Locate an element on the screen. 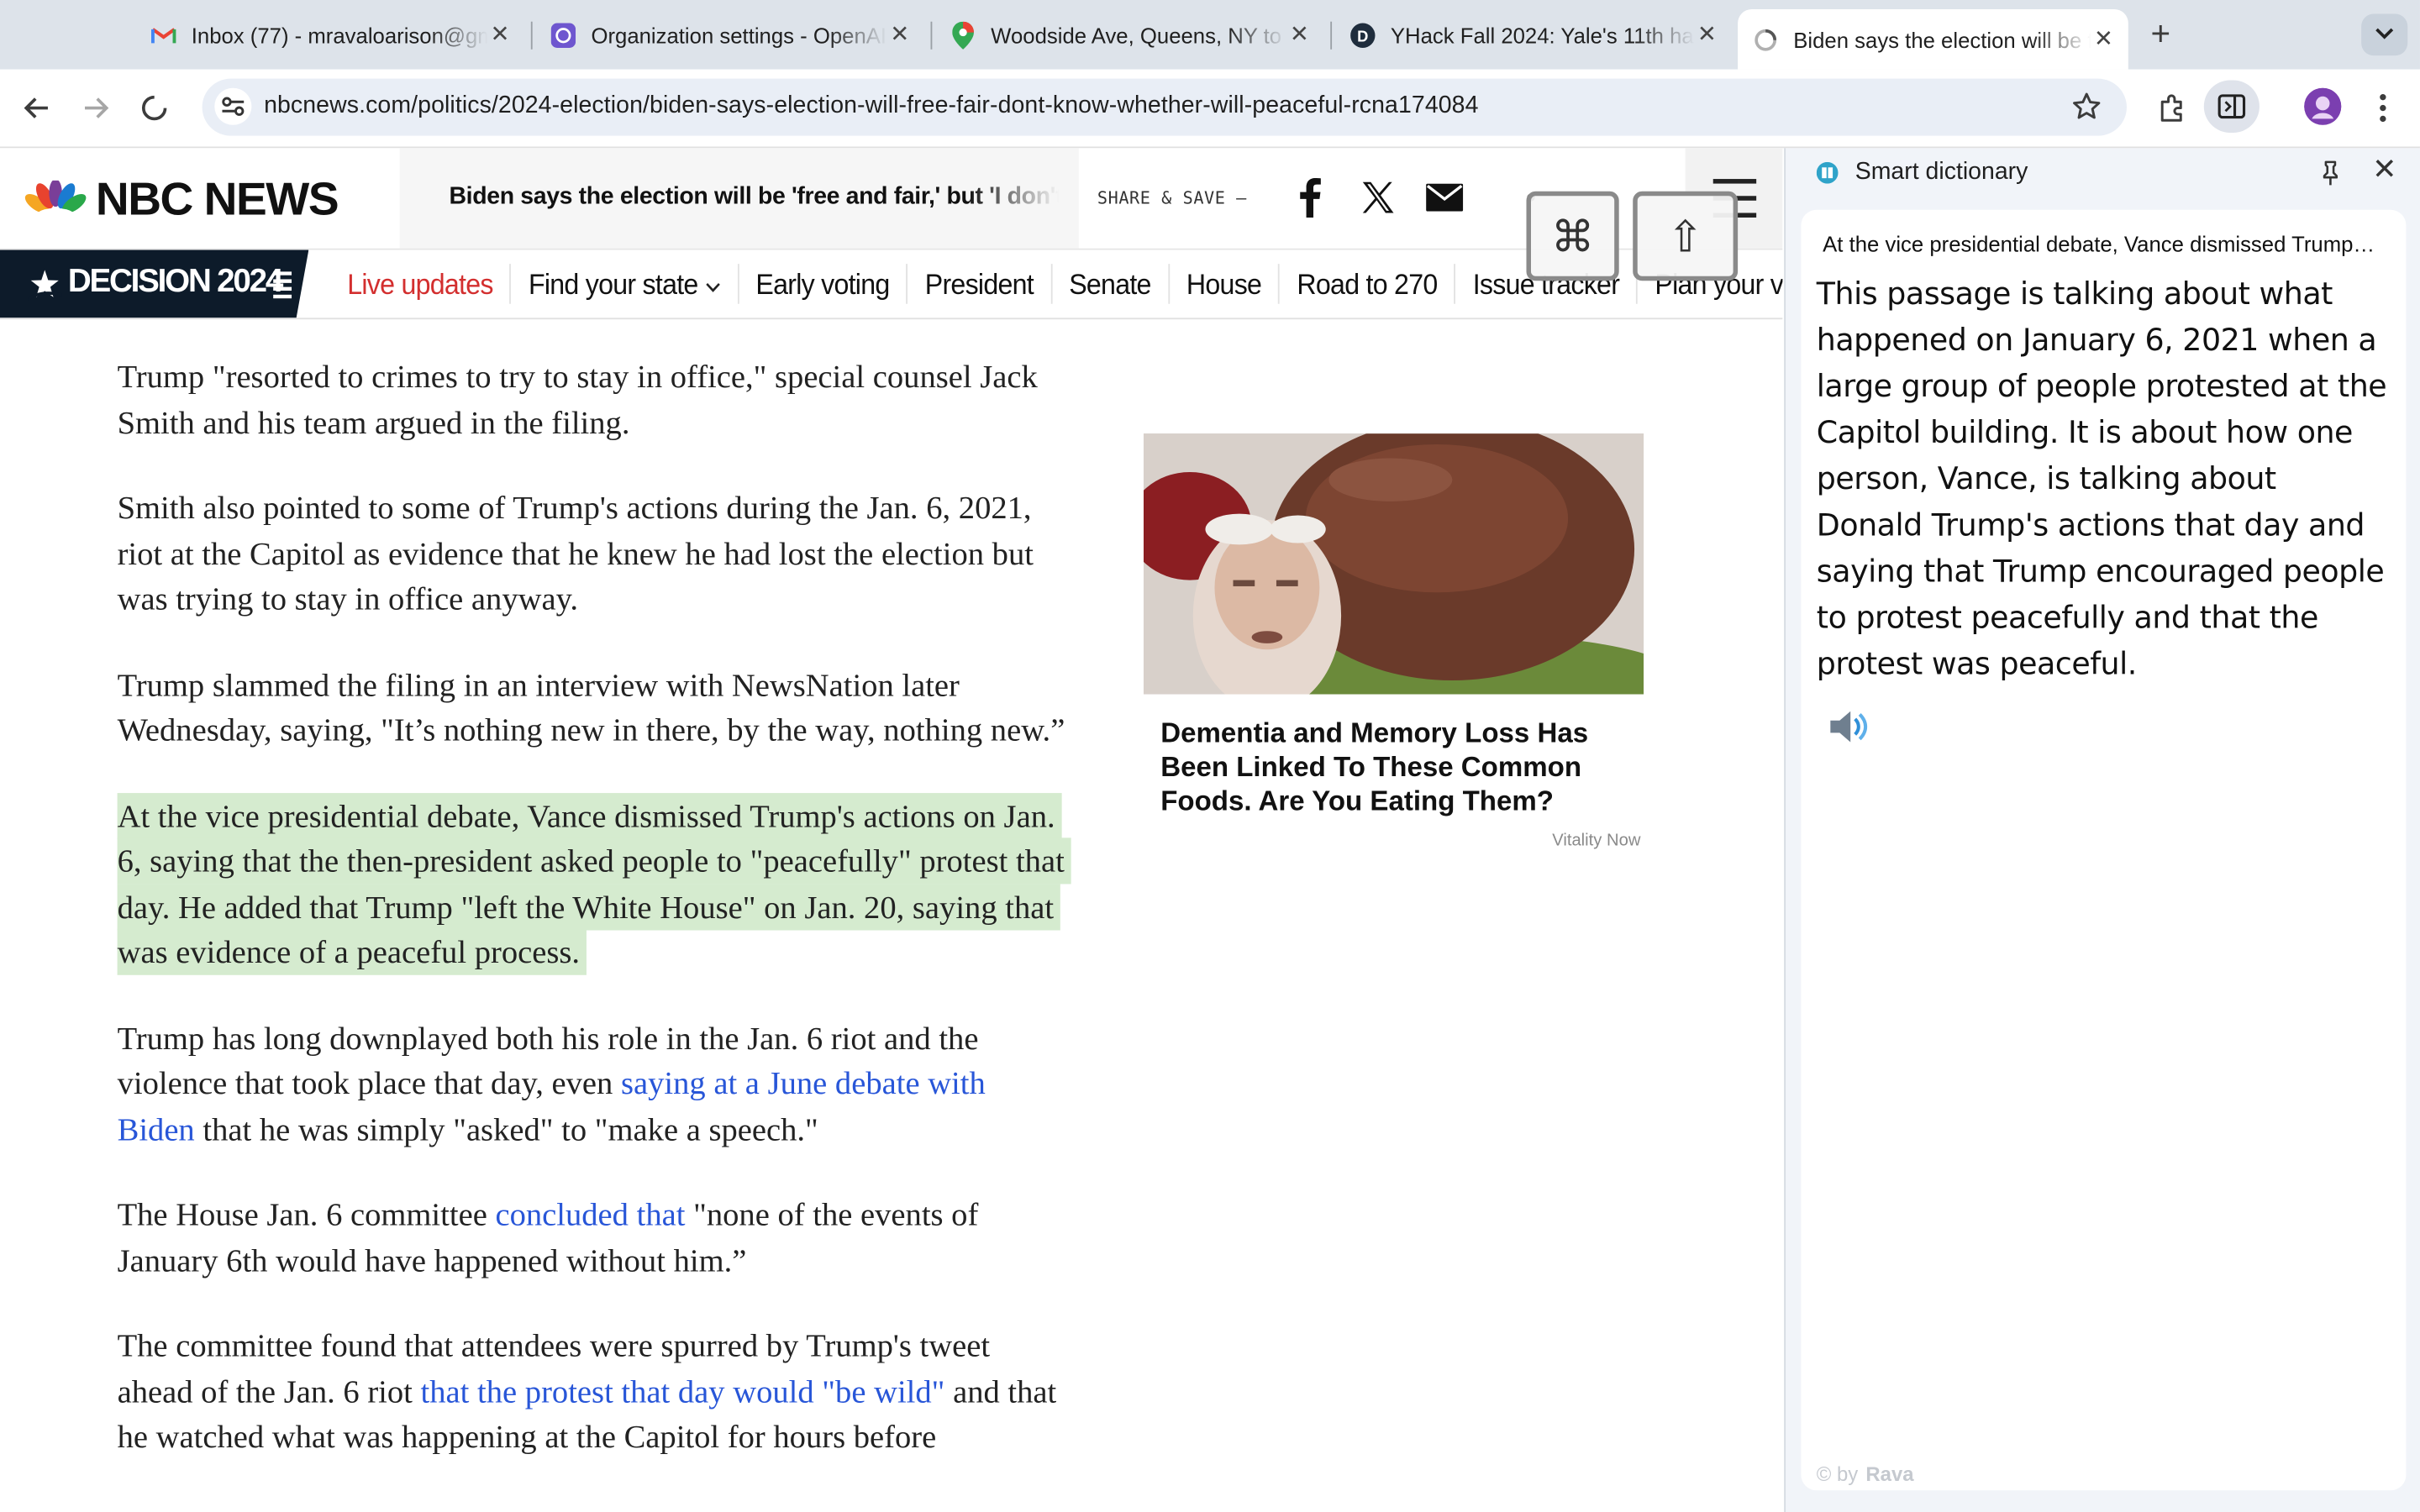 Image resolution: width=2420 pixels, height=1512 pixels. ad-photo-icon is located at coordinates (1393, 564).